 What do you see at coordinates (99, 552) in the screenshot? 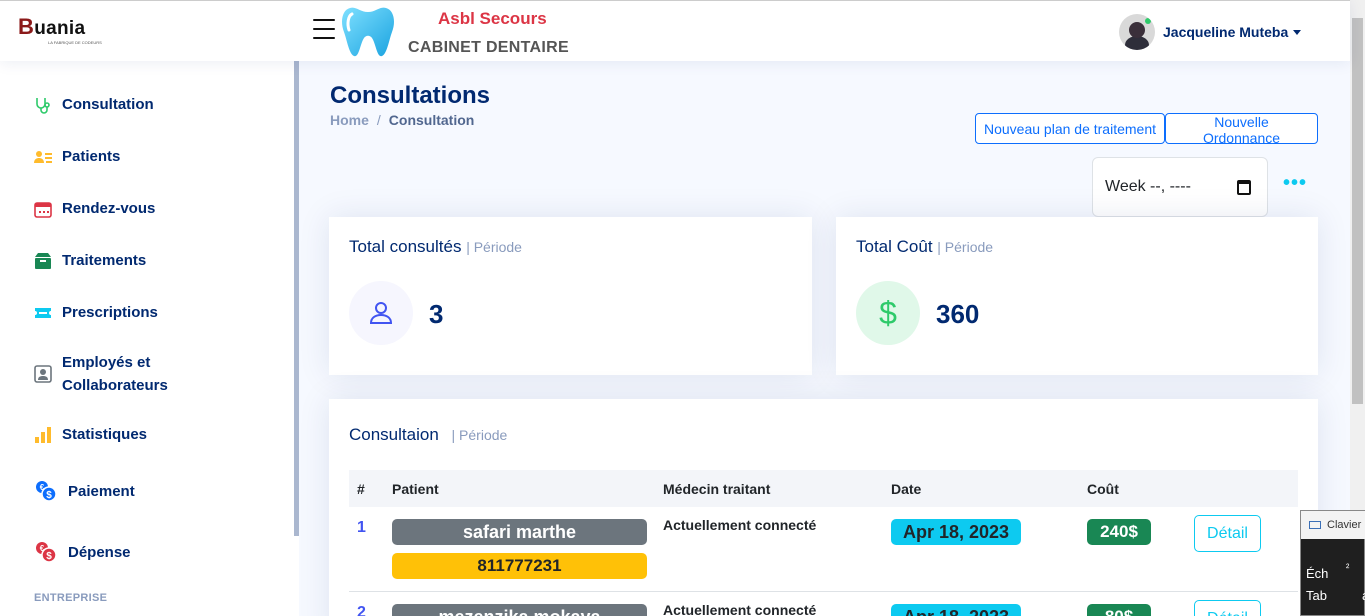
I see `sidebar-item-label: Dépense` at bounding box center [99, 552].